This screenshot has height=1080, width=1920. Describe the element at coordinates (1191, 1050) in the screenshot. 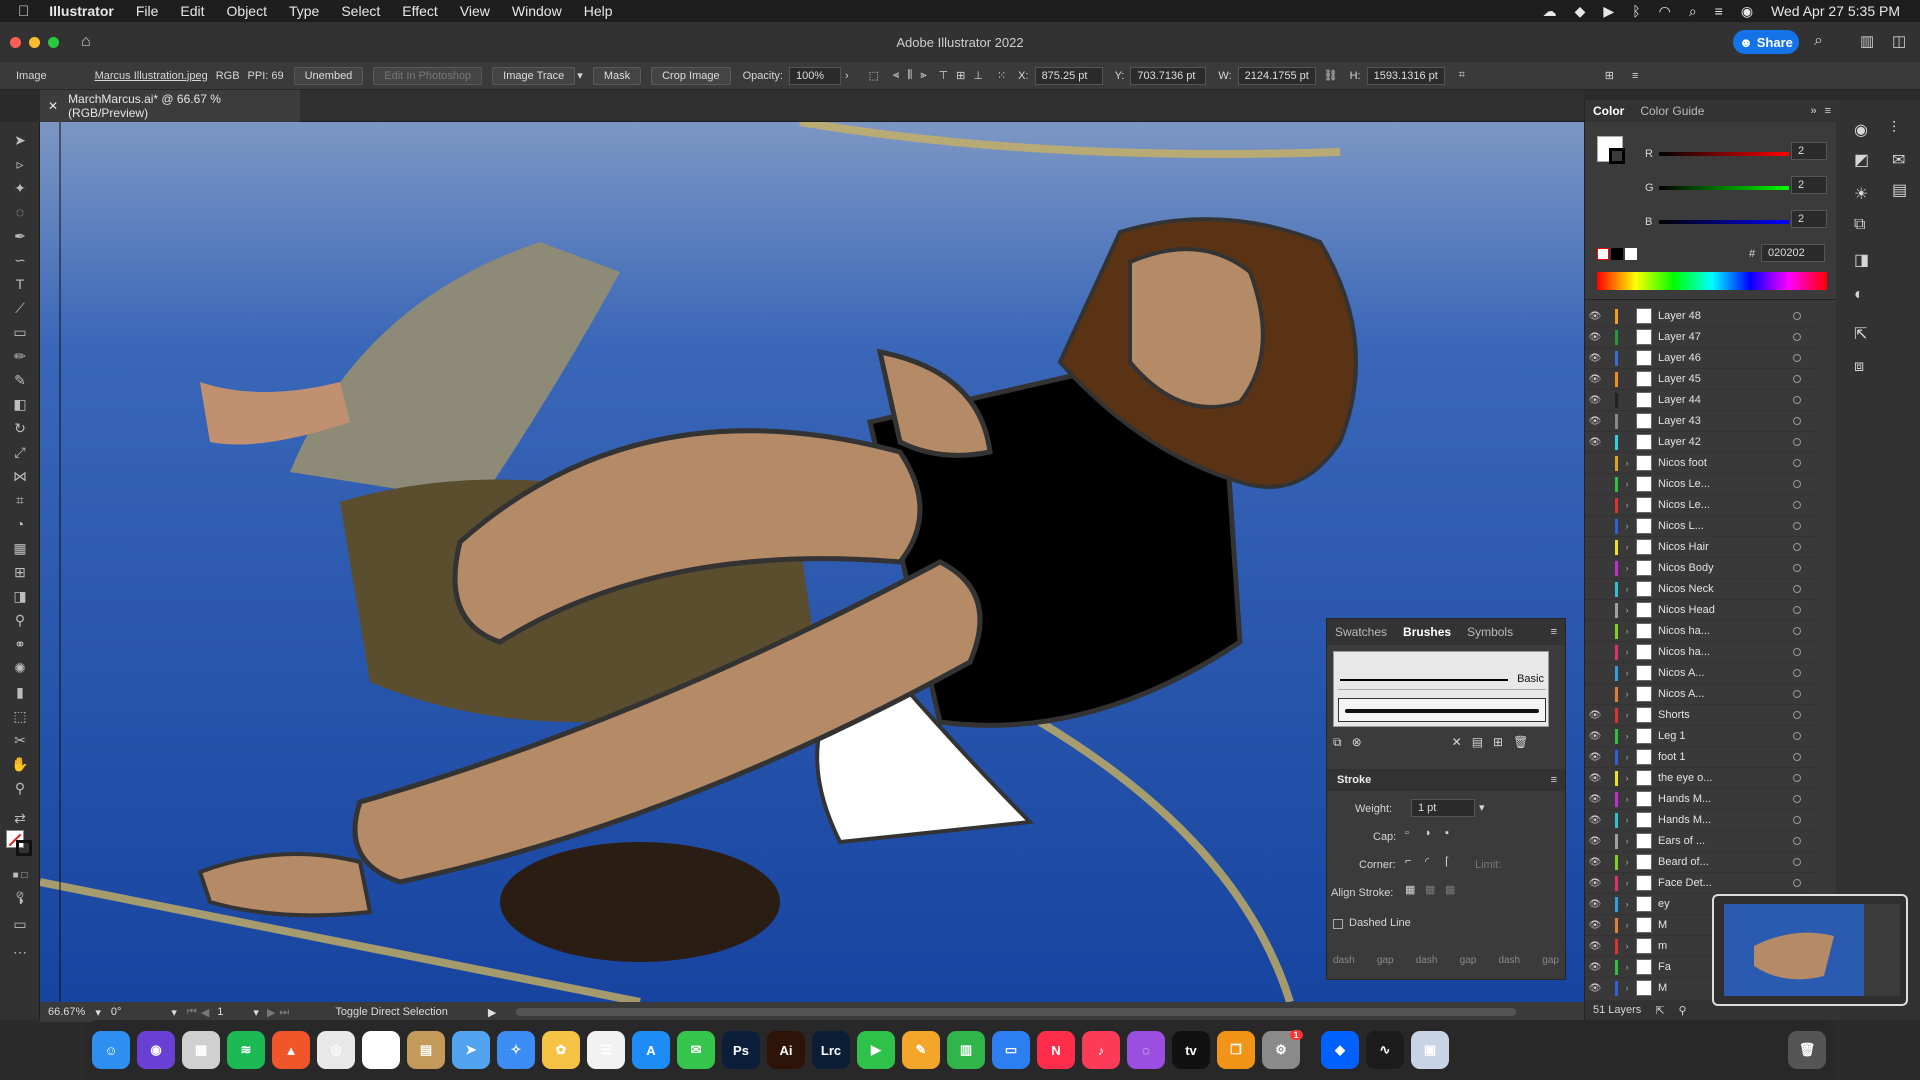

I see `dock-app-tv: tv` at that location.